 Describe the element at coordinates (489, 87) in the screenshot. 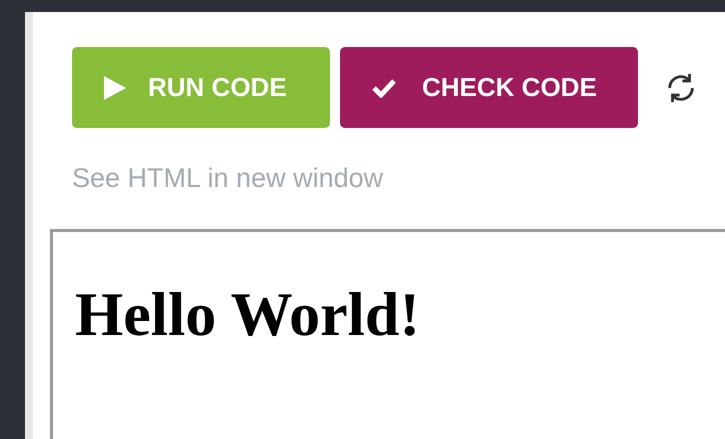

I see `check-code-button: CHECK CODE` at that location.